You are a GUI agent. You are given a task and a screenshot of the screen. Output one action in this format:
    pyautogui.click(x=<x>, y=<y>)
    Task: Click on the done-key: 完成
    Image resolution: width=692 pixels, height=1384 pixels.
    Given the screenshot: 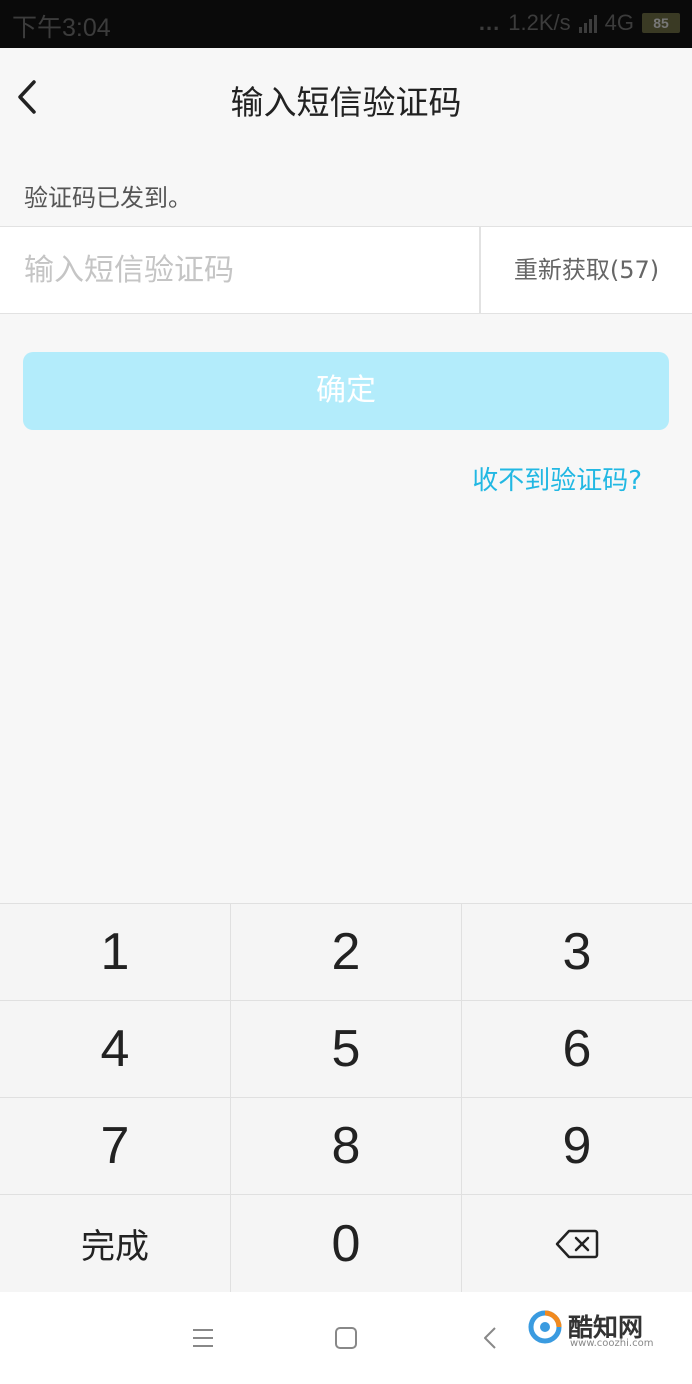 What is the action you would take?
    pyautogui.click(x=115, y=1243)
    